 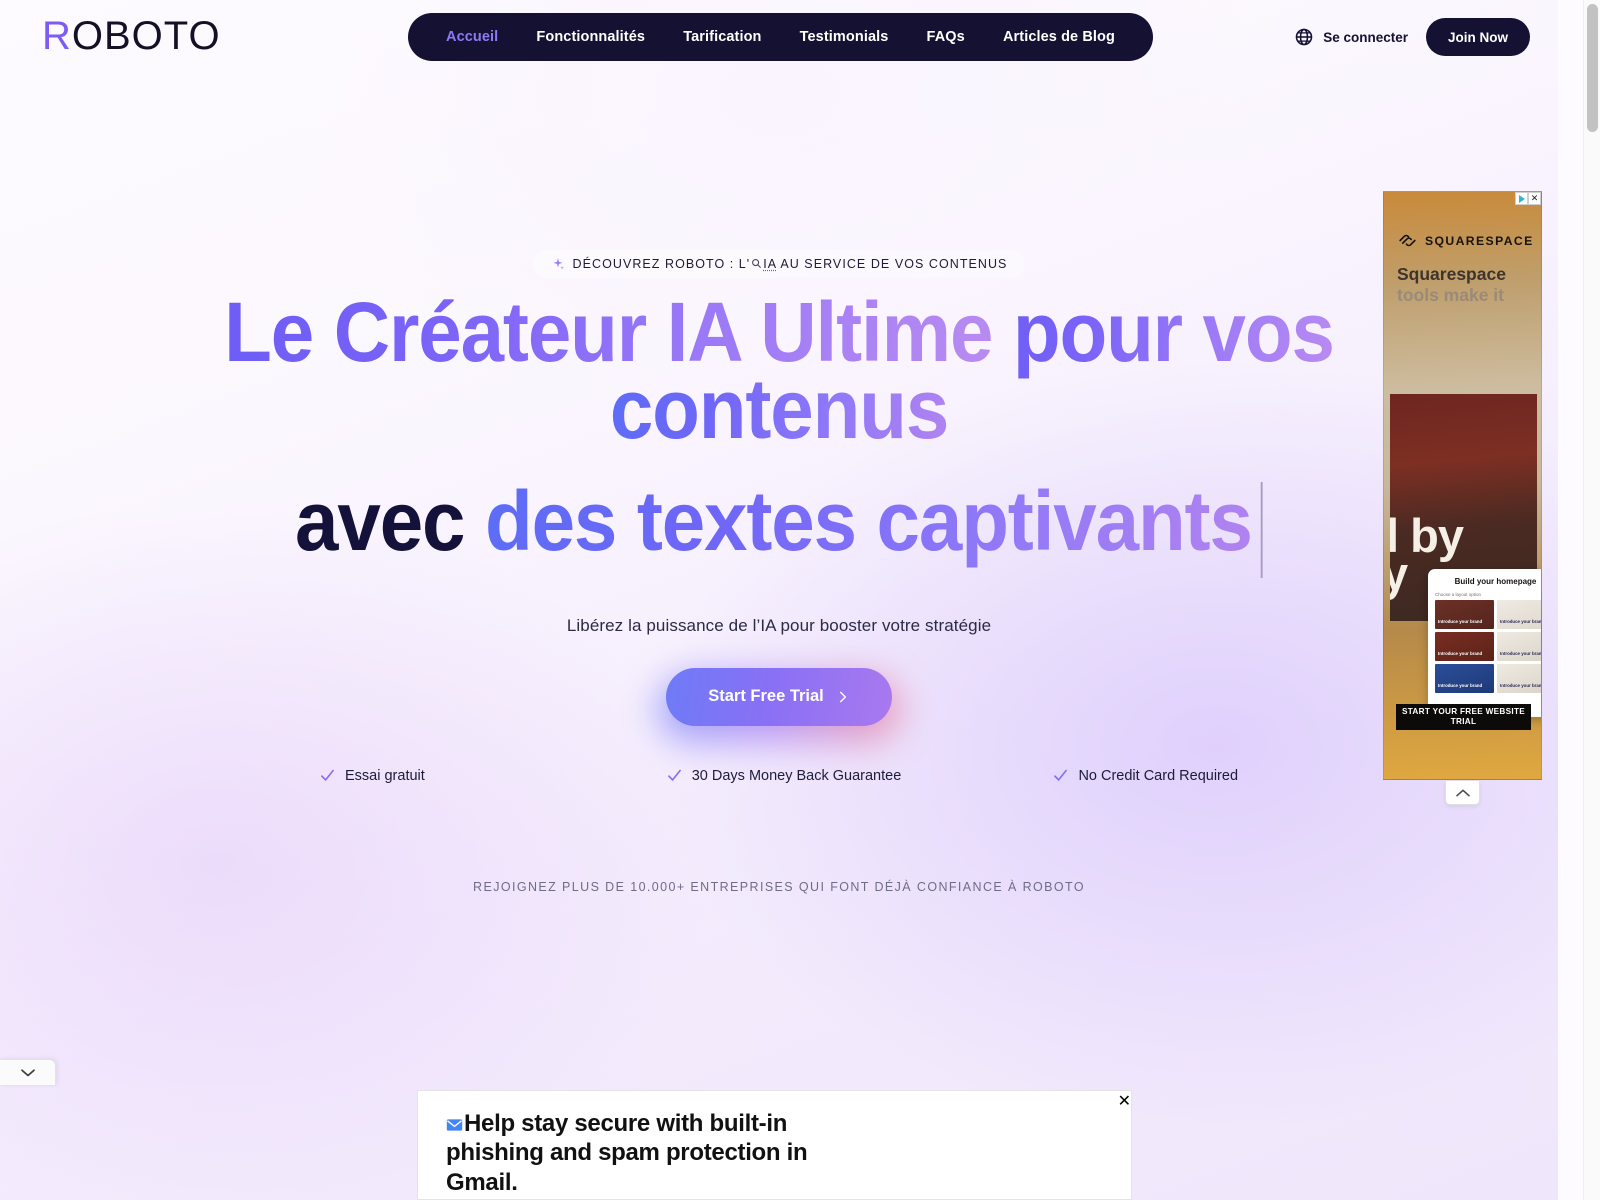 I want to click on product-card-subtitle: Choose a layout option, so click(x=1458, y=594).